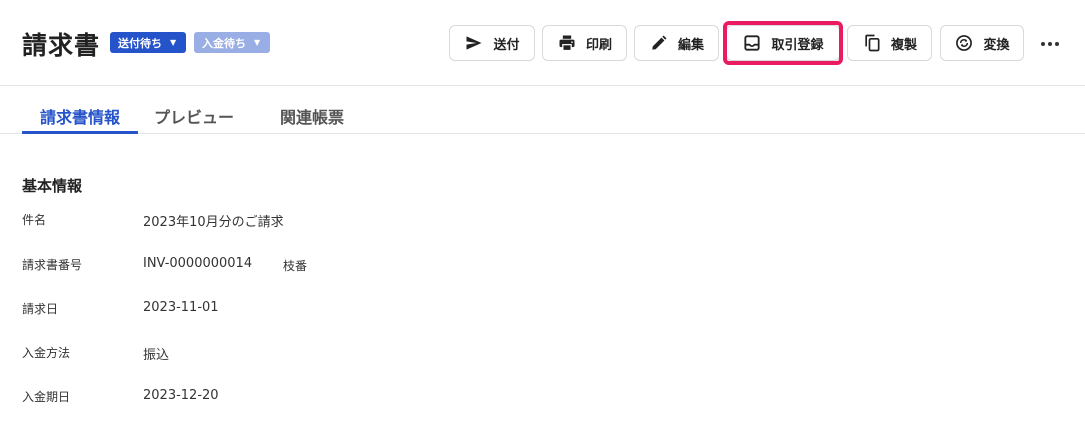  What do you see at coordinates (194, 119) in the screenshot?
I see `tab-preview: プレビュー` at bounding box center [194, 119].